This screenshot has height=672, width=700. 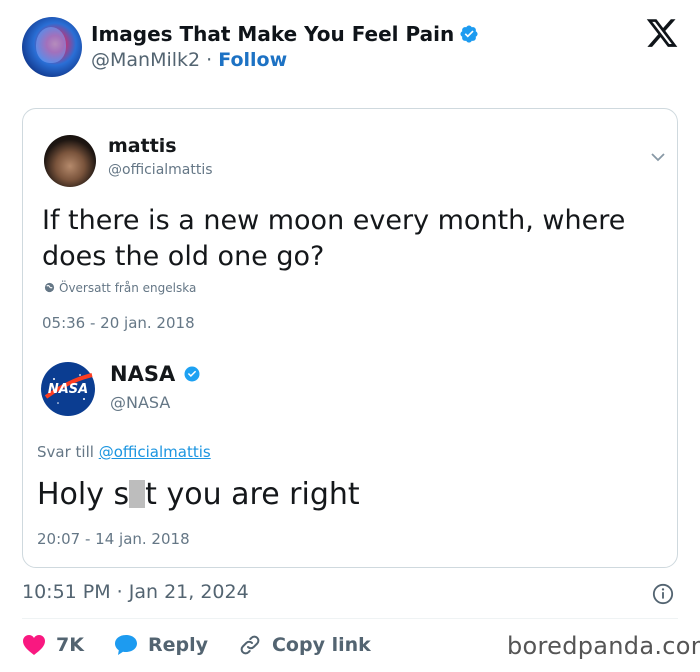 I want to click on nasa-reply-text: Holy s t you are right, so click(x=198, y=494).